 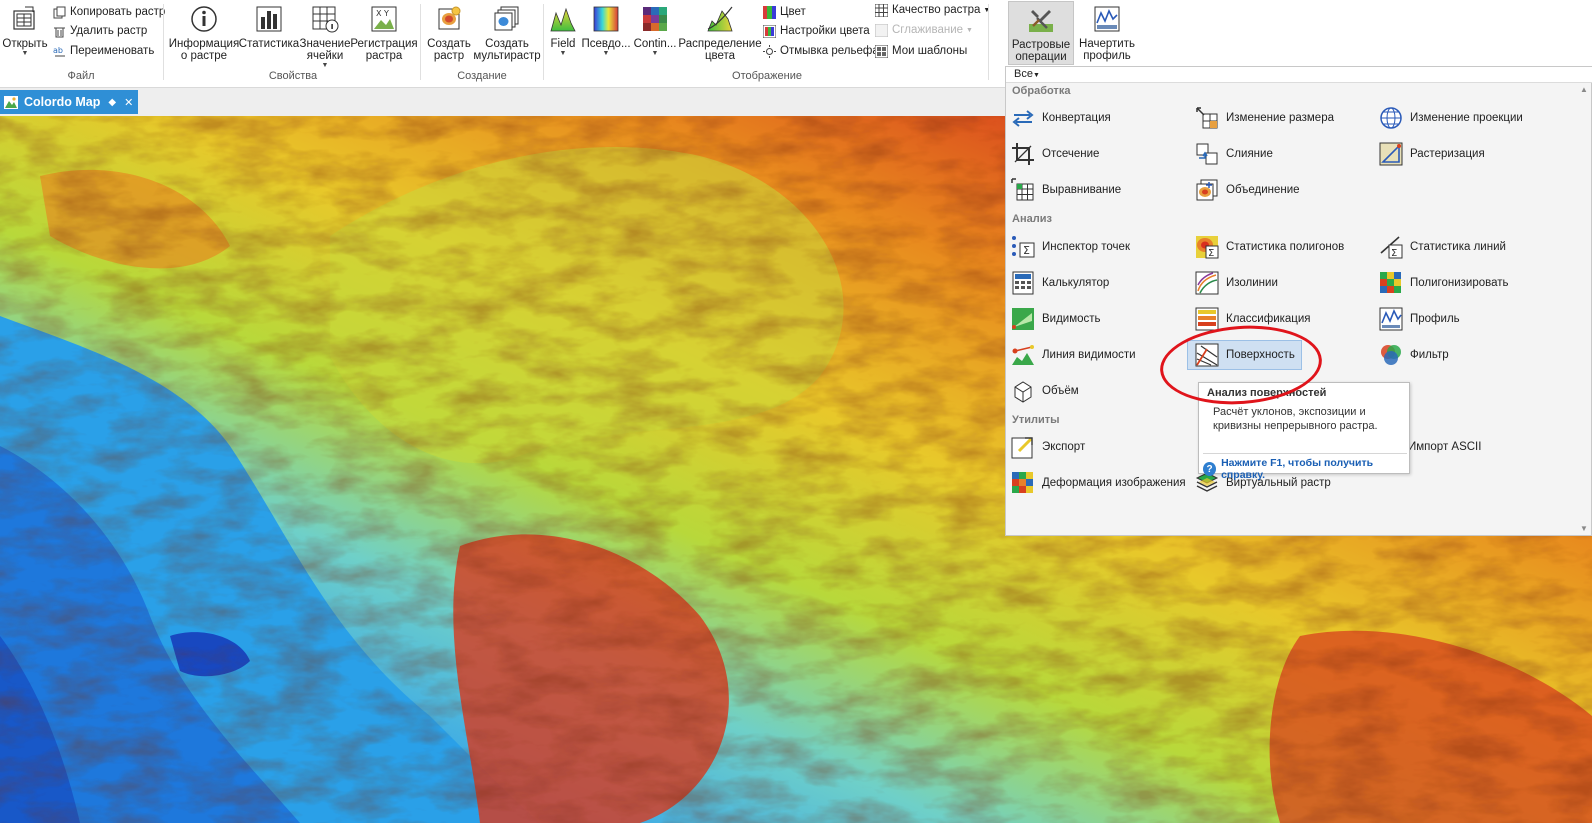 I want to click on hillshade-label: Отмывка рельефа, so click(x=829, y=51).